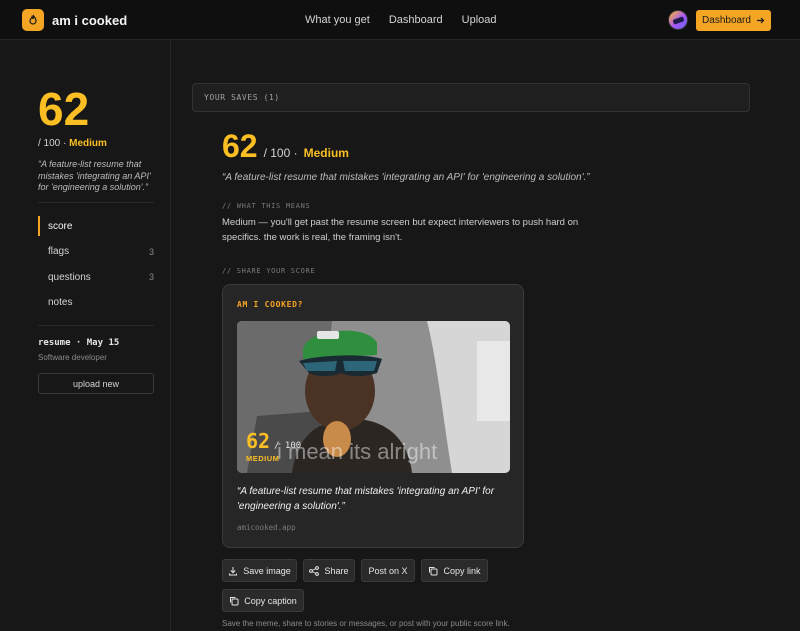 The width and height of the screenshot is (800, 631). I want to click on dashboard-button: Dashboard, so click(733, 20).